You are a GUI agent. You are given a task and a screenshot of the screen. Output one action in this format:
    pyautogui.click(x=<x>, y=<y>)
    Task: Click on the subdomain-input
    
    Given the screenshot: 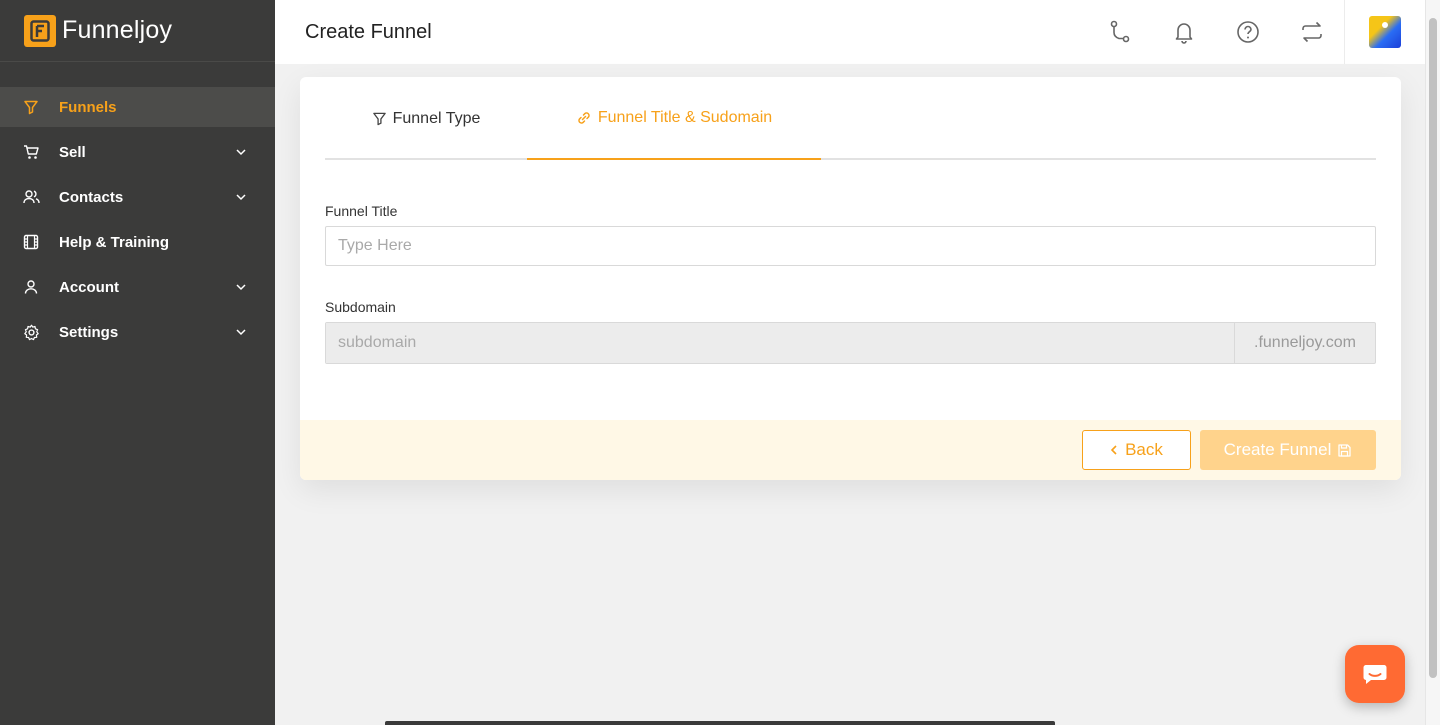 What is the action you would take?
    pyautogui.click(x=780, y=343)
    